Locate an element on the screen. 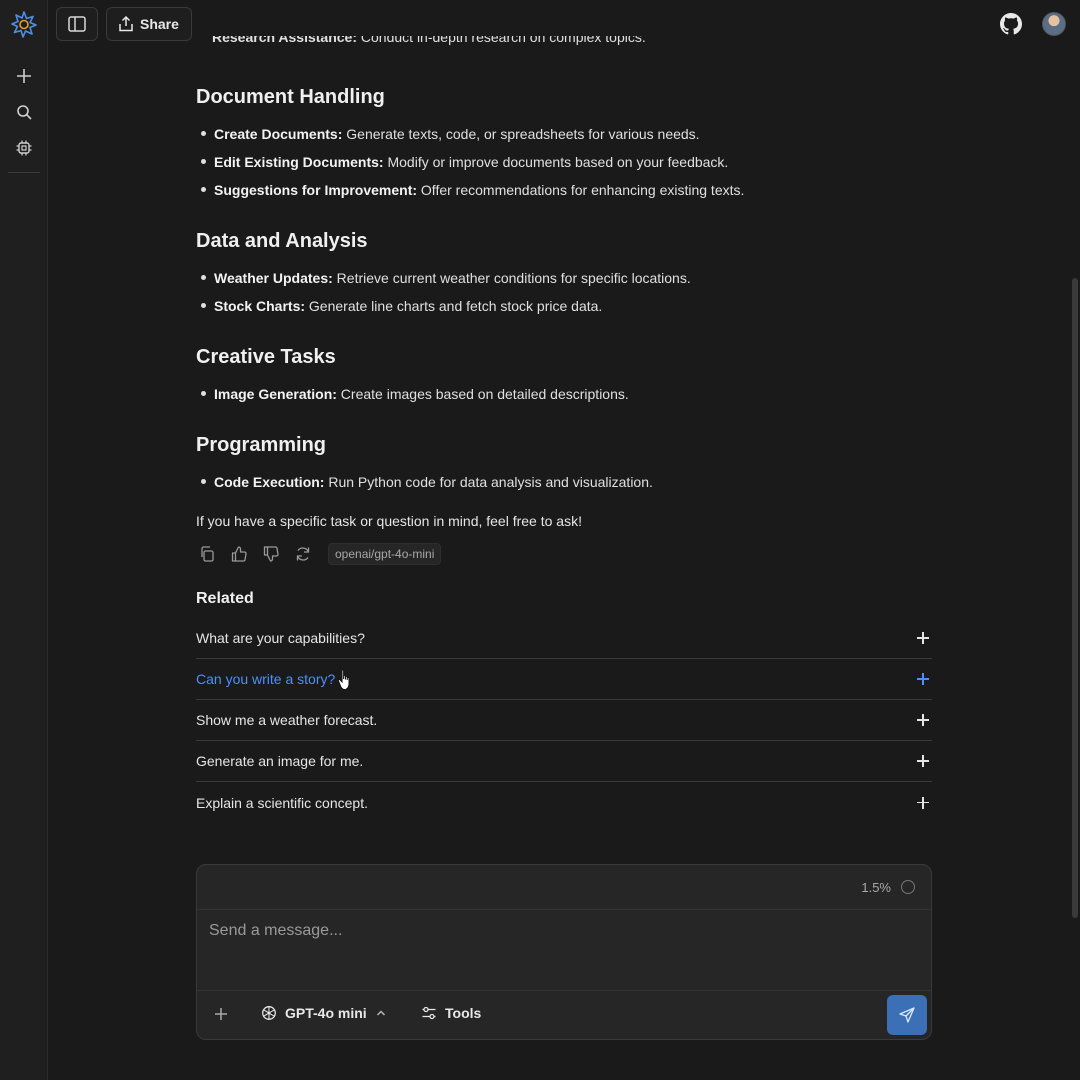  send-icon is located at coordinates (907, 1015).